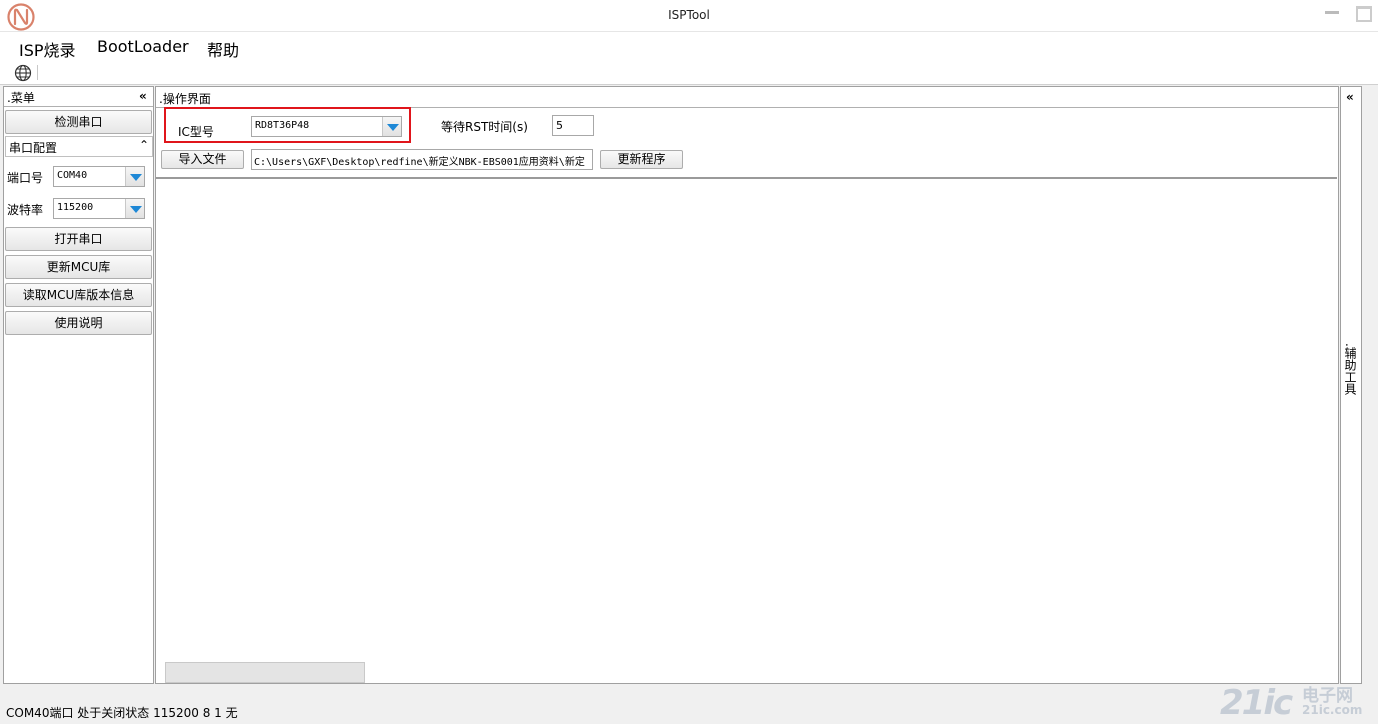 This screenshot has width=1378, height=724. I want to click on window-title: ISPTool, so click(689, 15).